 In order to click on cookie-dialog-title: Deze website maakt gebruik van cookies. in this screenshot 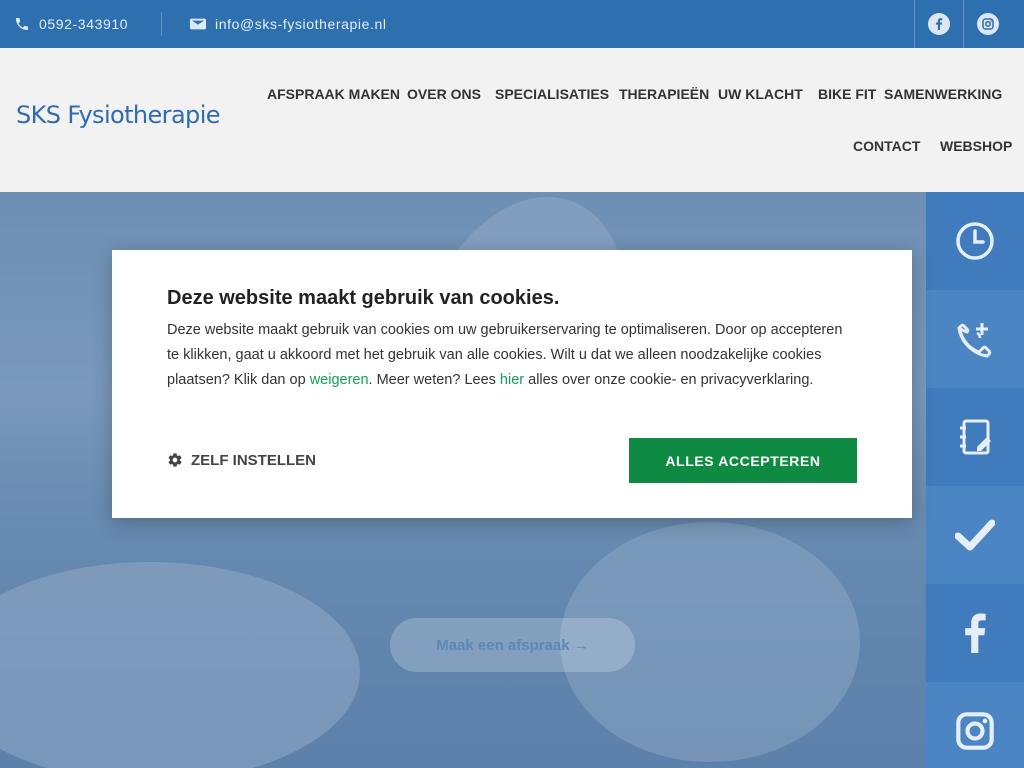, I will do `click(363, 298)`.